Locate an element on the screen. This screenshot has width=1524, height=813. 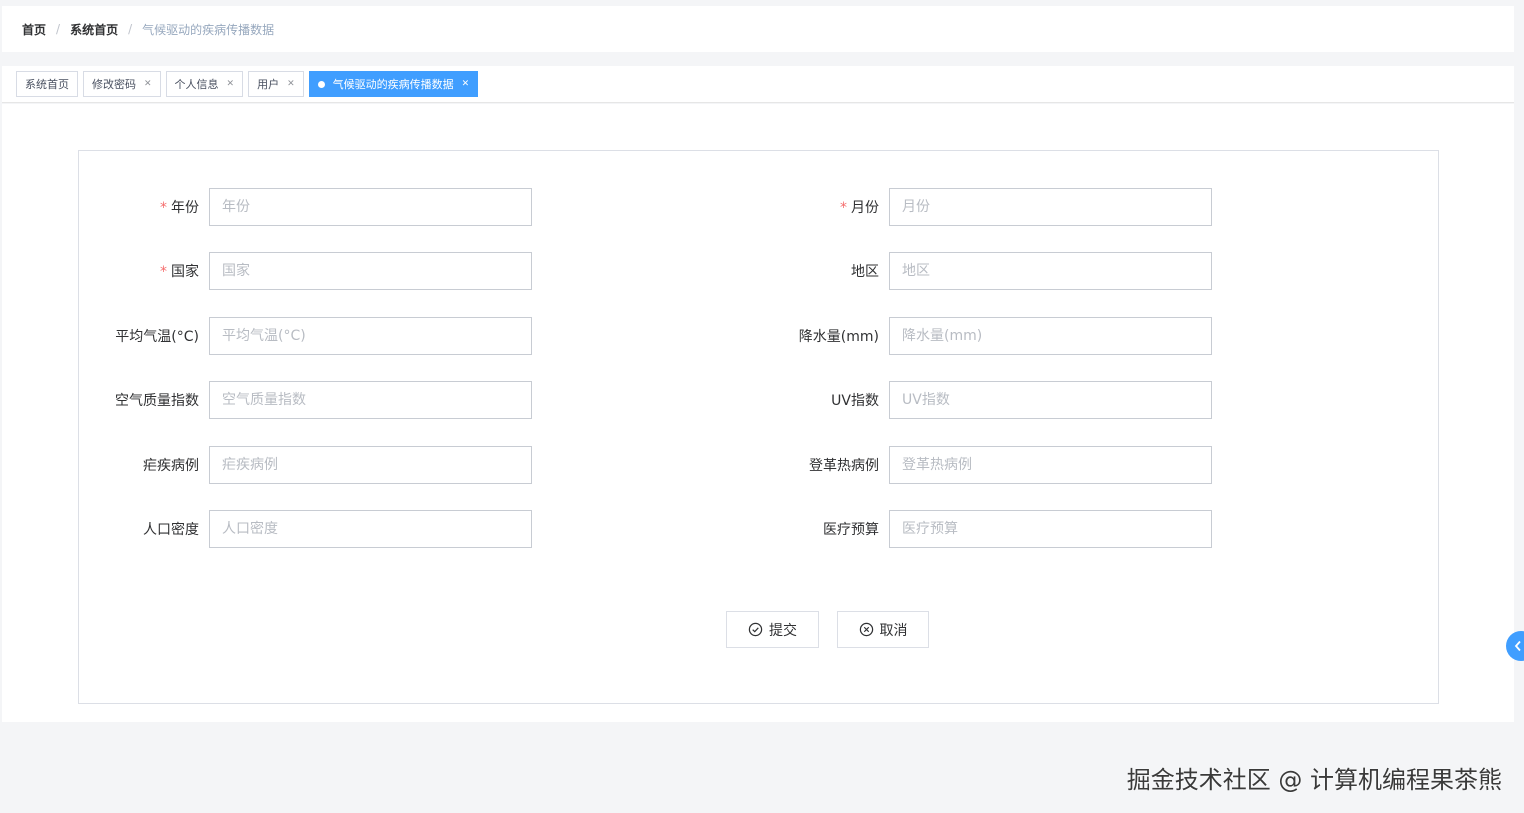
population-density-input is located at coordinates (370, 529).